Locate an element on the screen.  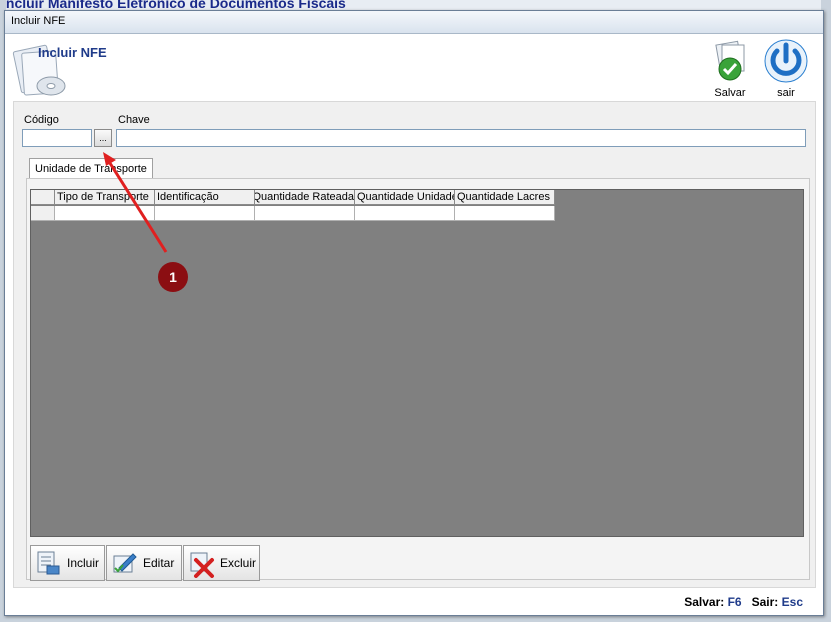
grid-header-quantidade-unidade: Quantidade Unidade is located at coordinates (405, 197).